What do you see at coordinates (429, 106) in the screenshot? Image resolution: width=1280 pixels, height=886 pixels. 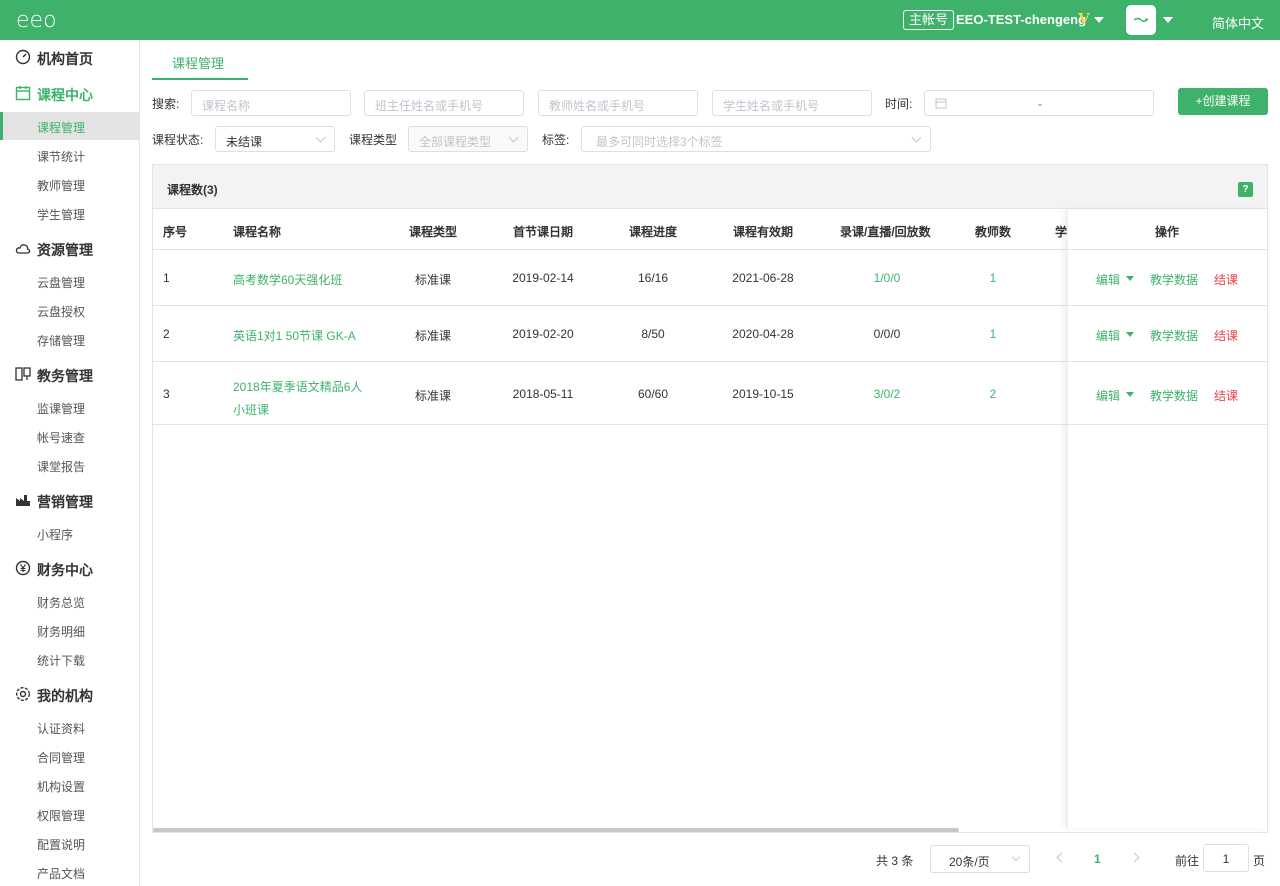 I see `head-teacher-placeholder: 班主任姓名或手机号` at bounding box center [429, 106].